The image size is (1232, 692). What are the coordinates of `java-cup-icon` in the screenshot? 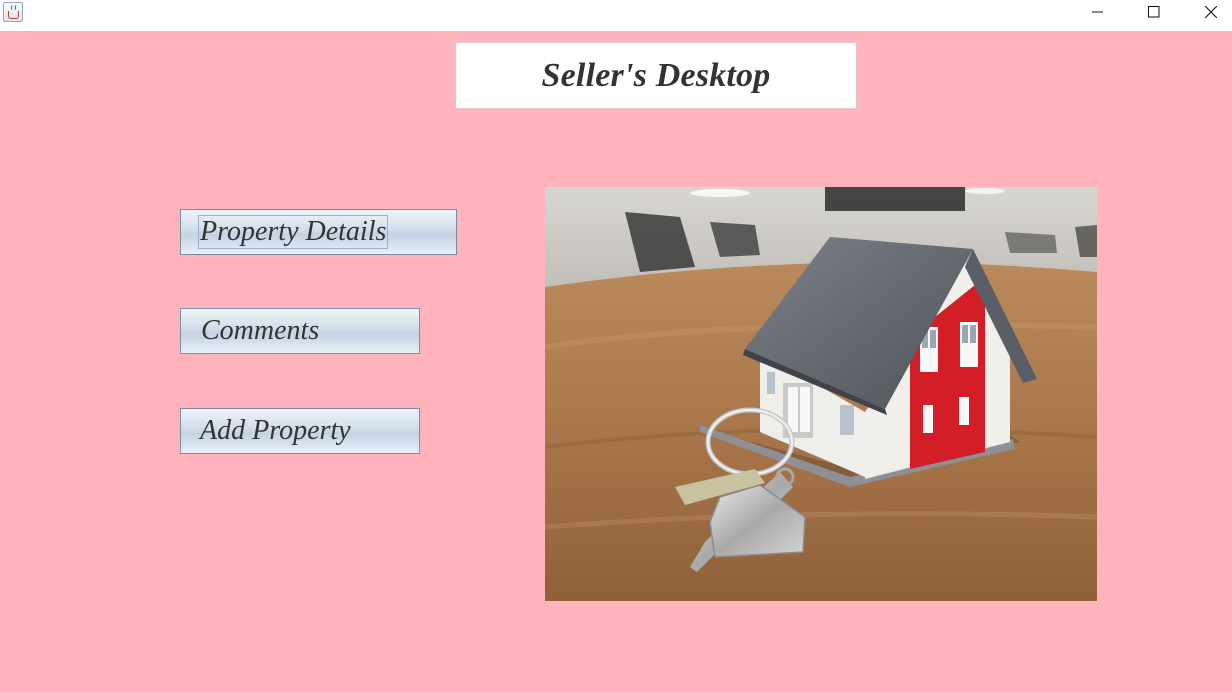 It's located at (13, 12).